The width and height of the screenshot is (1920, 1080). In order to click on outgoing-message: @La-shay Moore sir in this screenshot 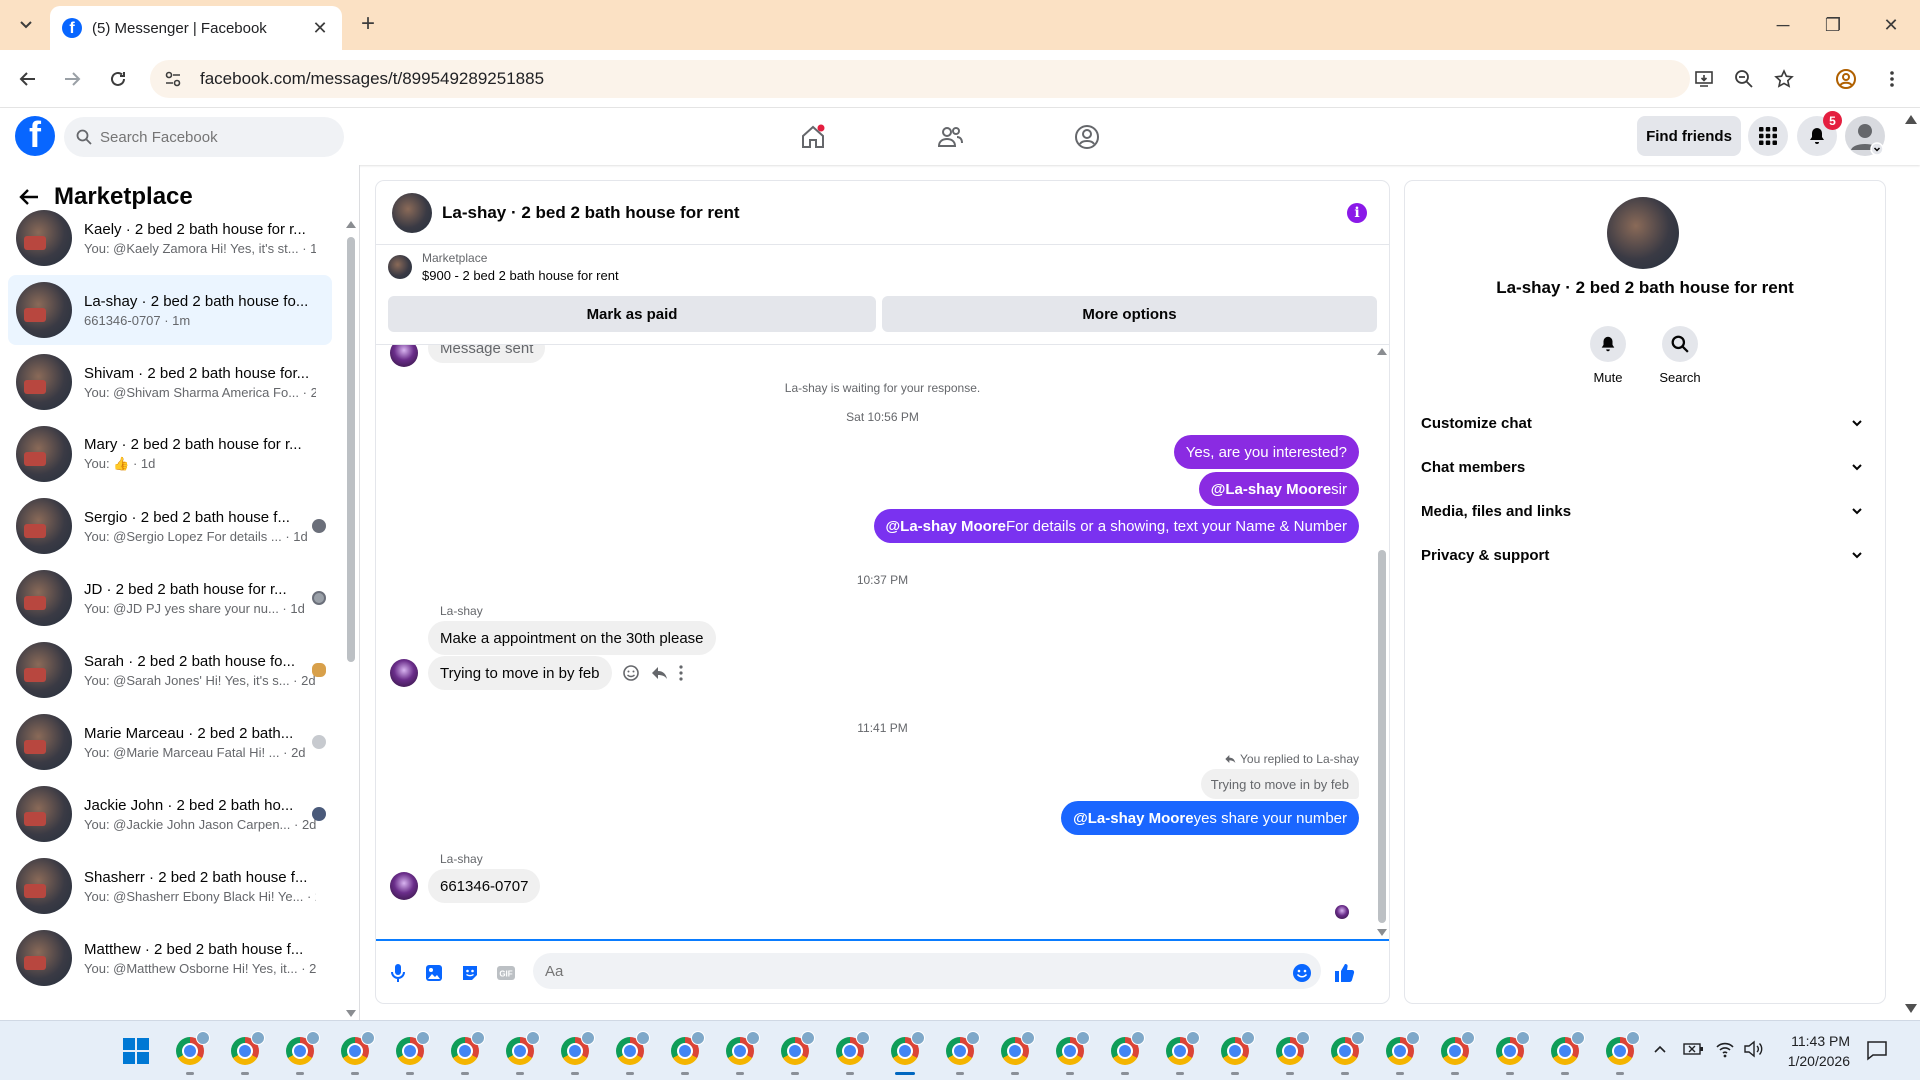, I will do `click(1278, 489)`.